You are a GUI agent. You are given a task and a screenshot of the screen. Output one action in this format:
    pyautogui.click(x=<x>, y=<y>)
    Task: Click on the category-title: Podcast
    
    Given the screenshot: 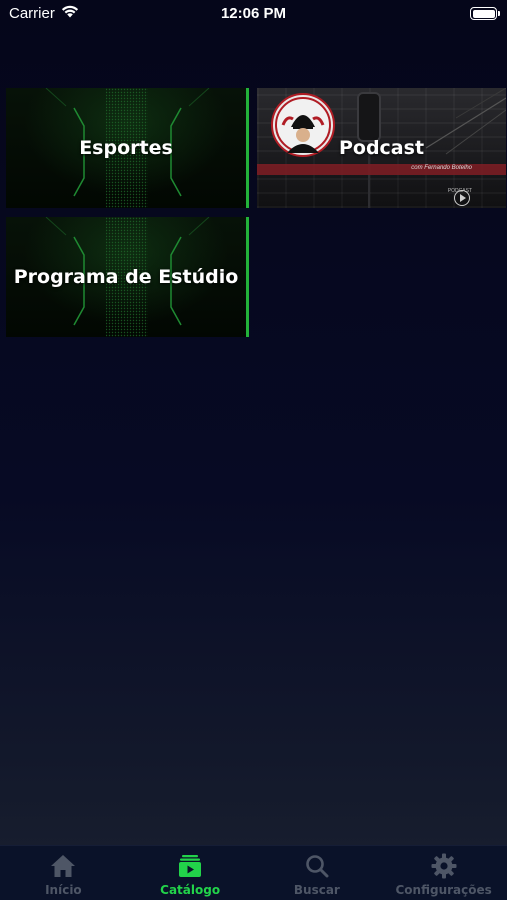 What is the action you would take?
    pyautogui.click(x=381, y=148)
    